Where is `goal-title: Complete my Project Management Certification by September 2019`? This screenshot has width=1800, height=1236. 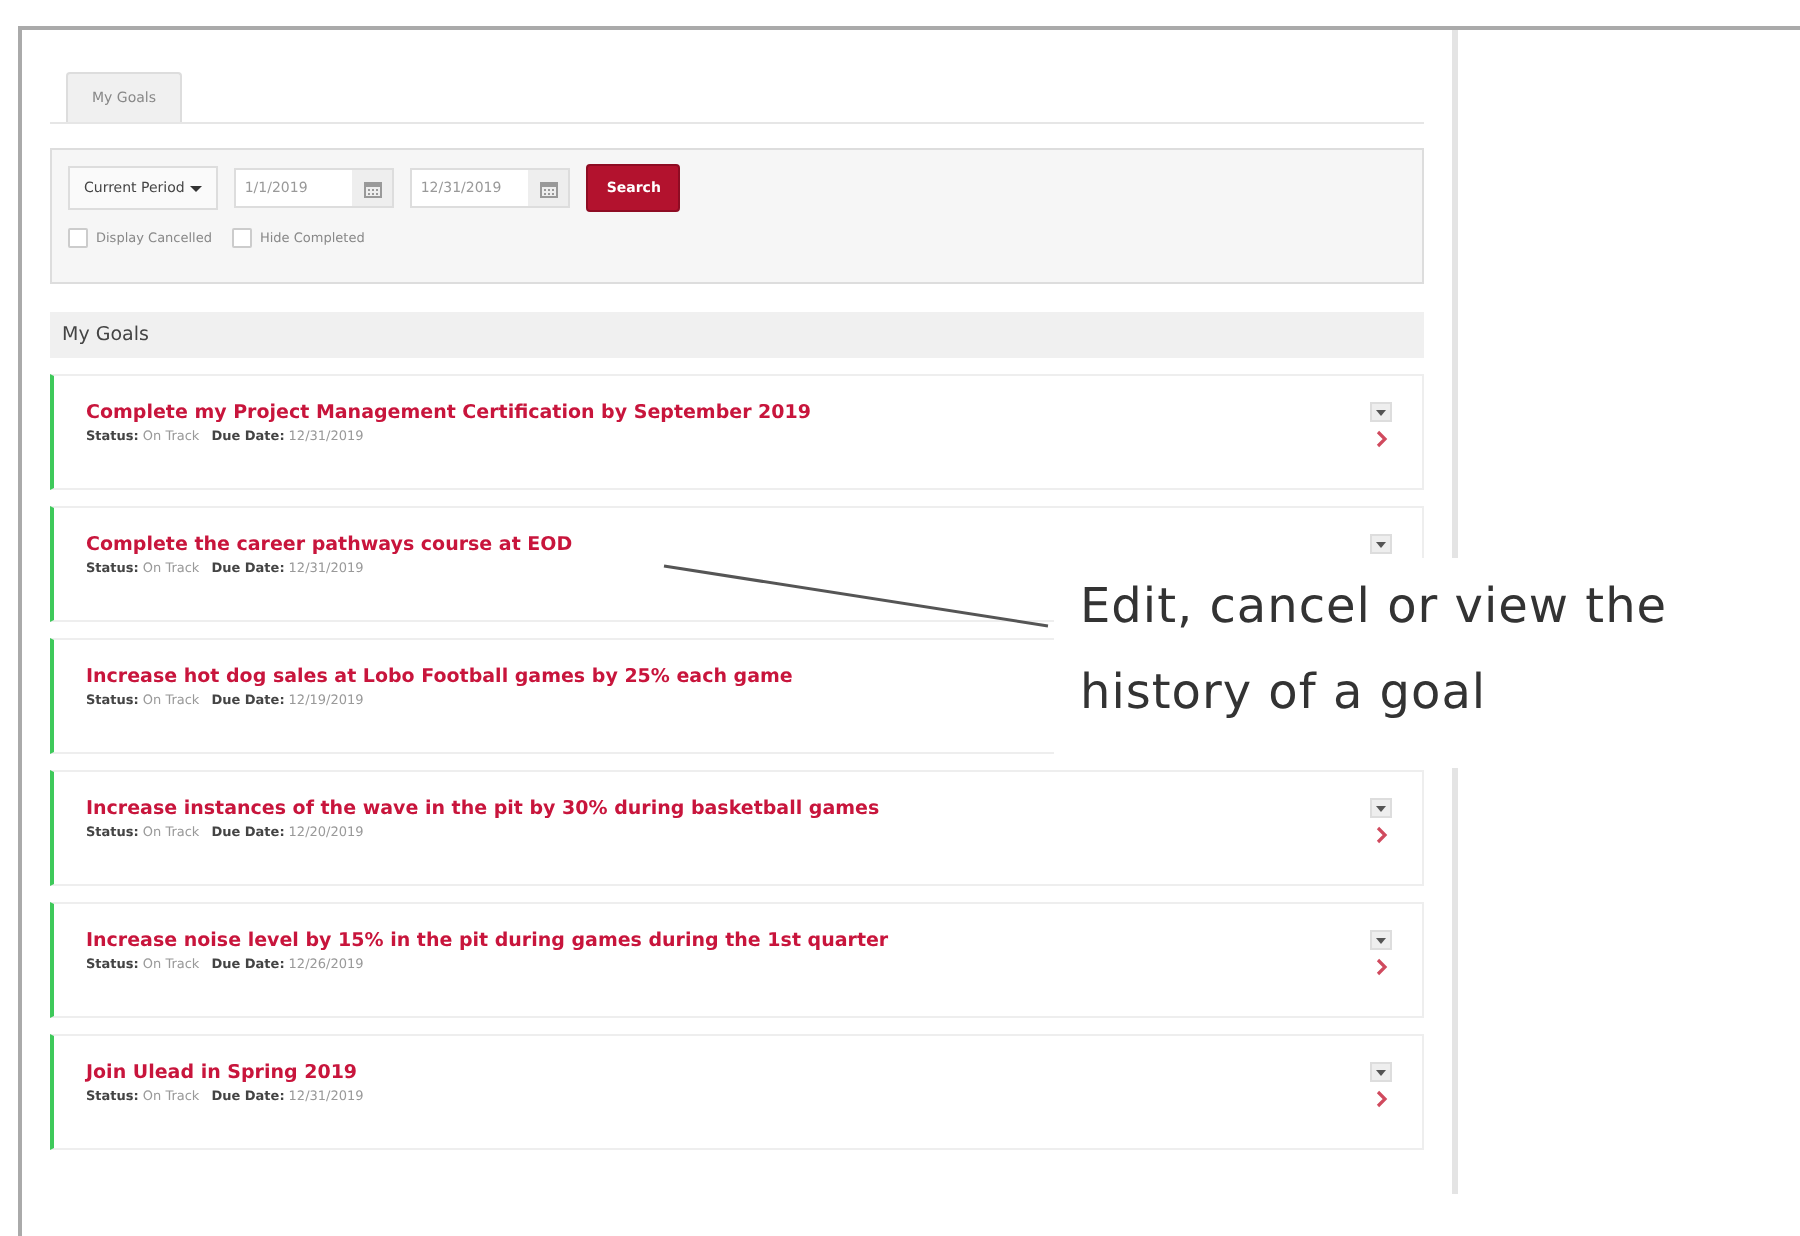 goal-title: Complete my Project Management Certification by September 2019 is located at coordinates (448, 413).